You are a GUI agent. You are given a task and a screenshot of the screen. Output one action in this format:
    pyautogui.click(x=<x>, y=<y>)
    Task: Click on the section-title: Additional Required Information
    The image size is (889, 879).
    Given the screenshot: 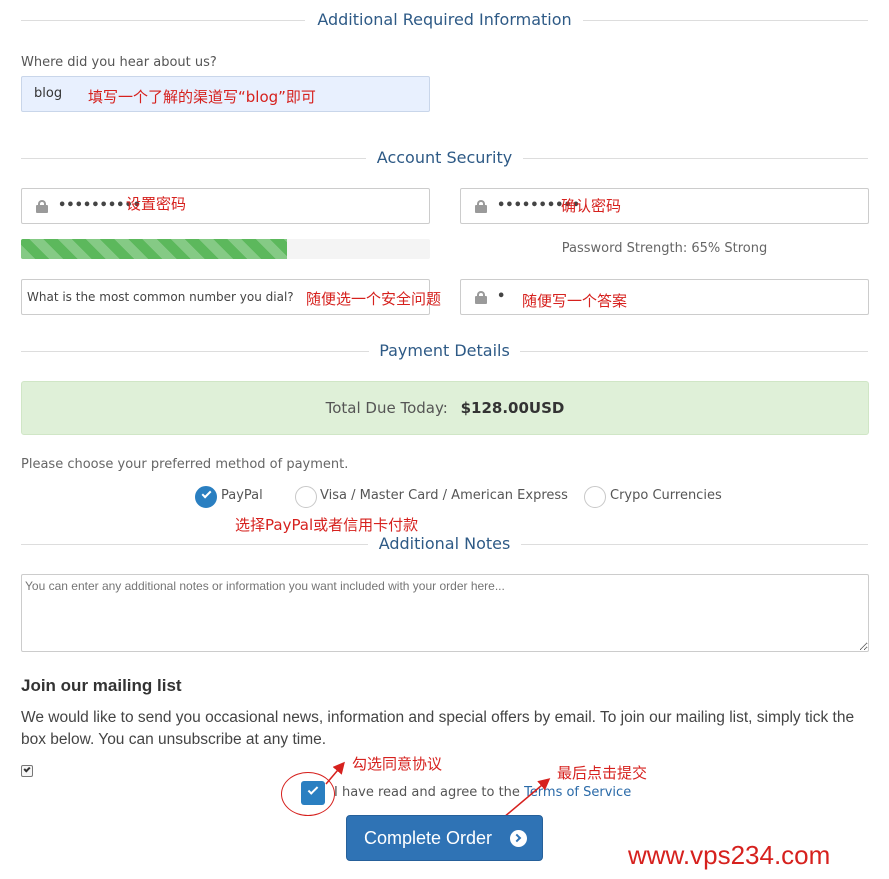 What is the action you would take?
    pyautogui.click(x=444, y=19)
    